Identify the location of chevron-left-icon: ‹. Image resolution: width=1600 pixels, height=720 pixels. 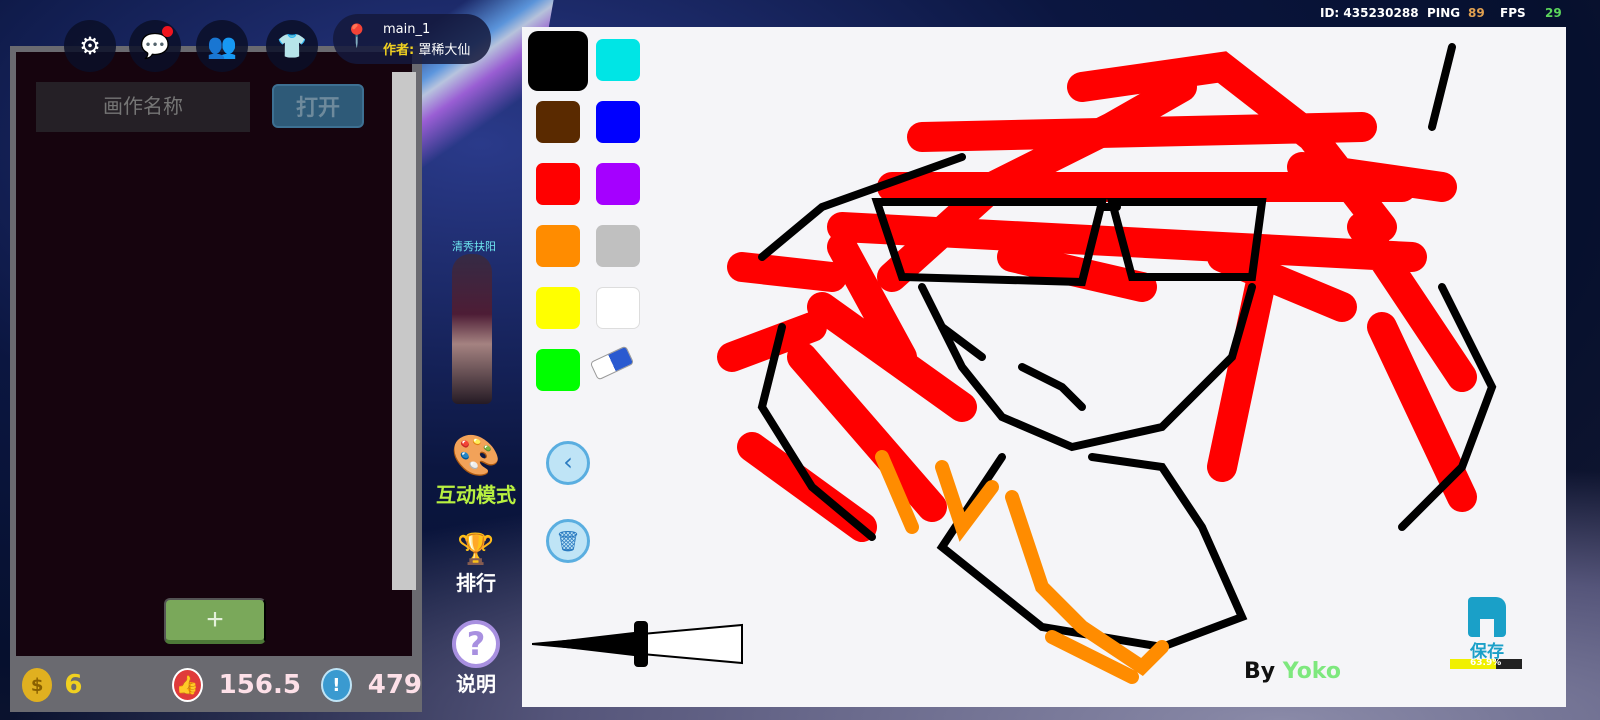
(568, 462).